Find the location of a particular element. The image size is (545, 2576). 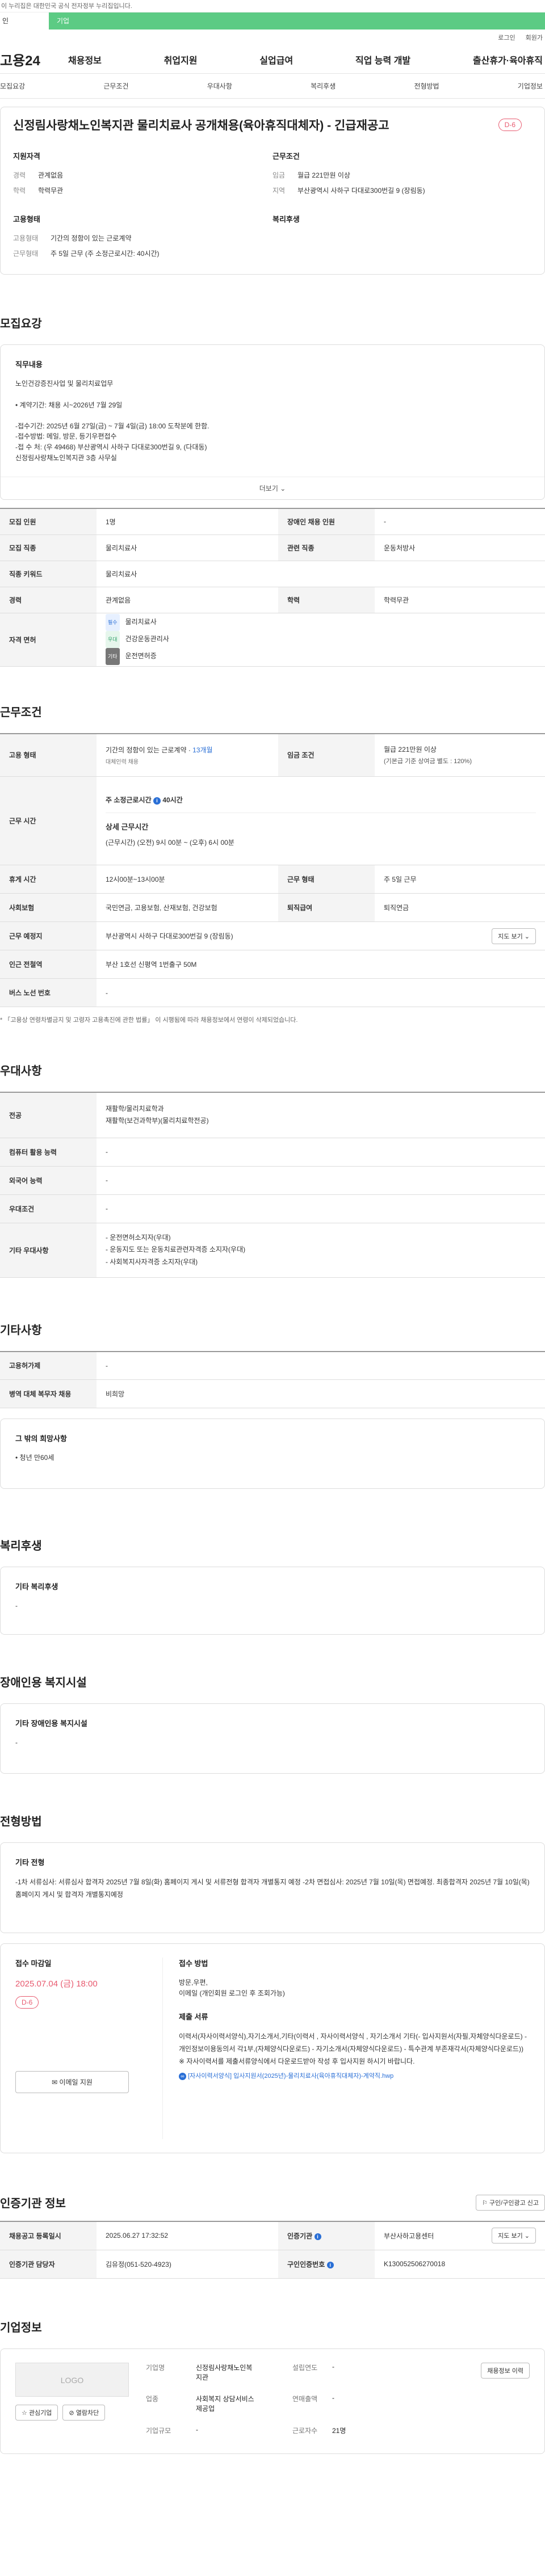

tab-company: 기업 is located at coordinates (74, 21).